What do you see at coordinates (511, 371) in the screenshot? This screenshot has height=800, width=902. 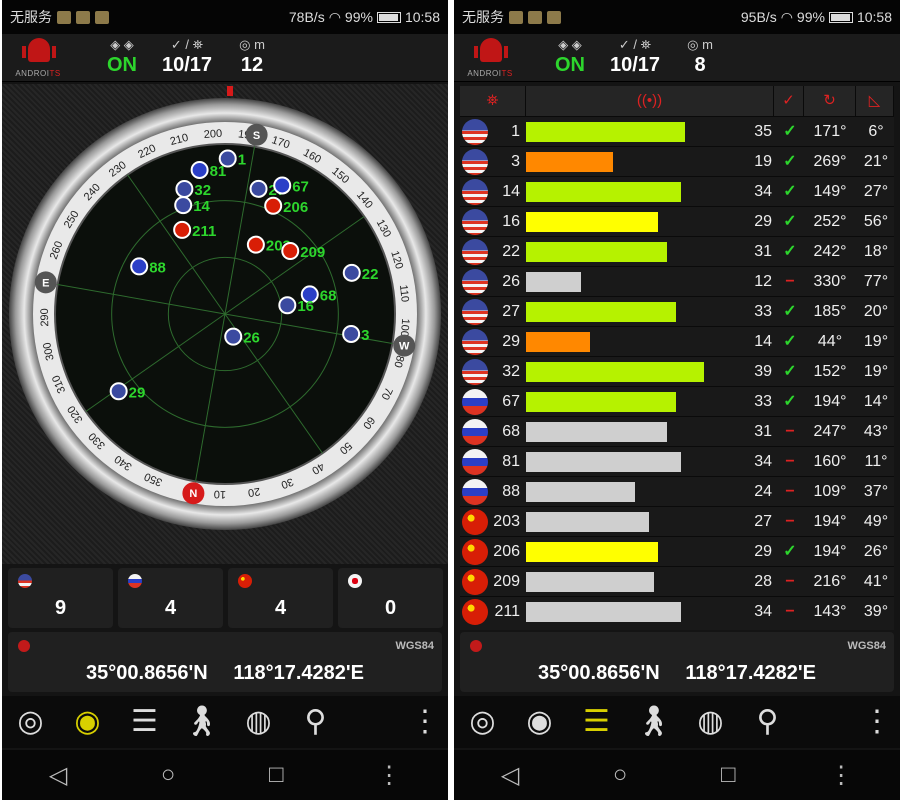 I see `prn-cell: 32` at bounding box center [511, 371].